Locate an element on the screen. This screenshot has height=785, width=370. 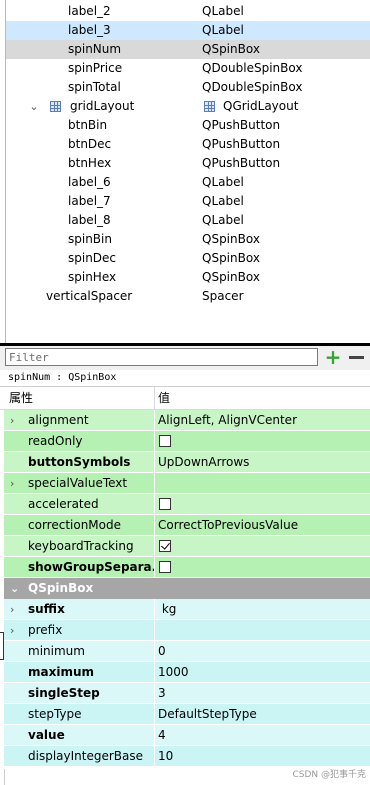
property-name: alignment is located at coordinates (58, 420).